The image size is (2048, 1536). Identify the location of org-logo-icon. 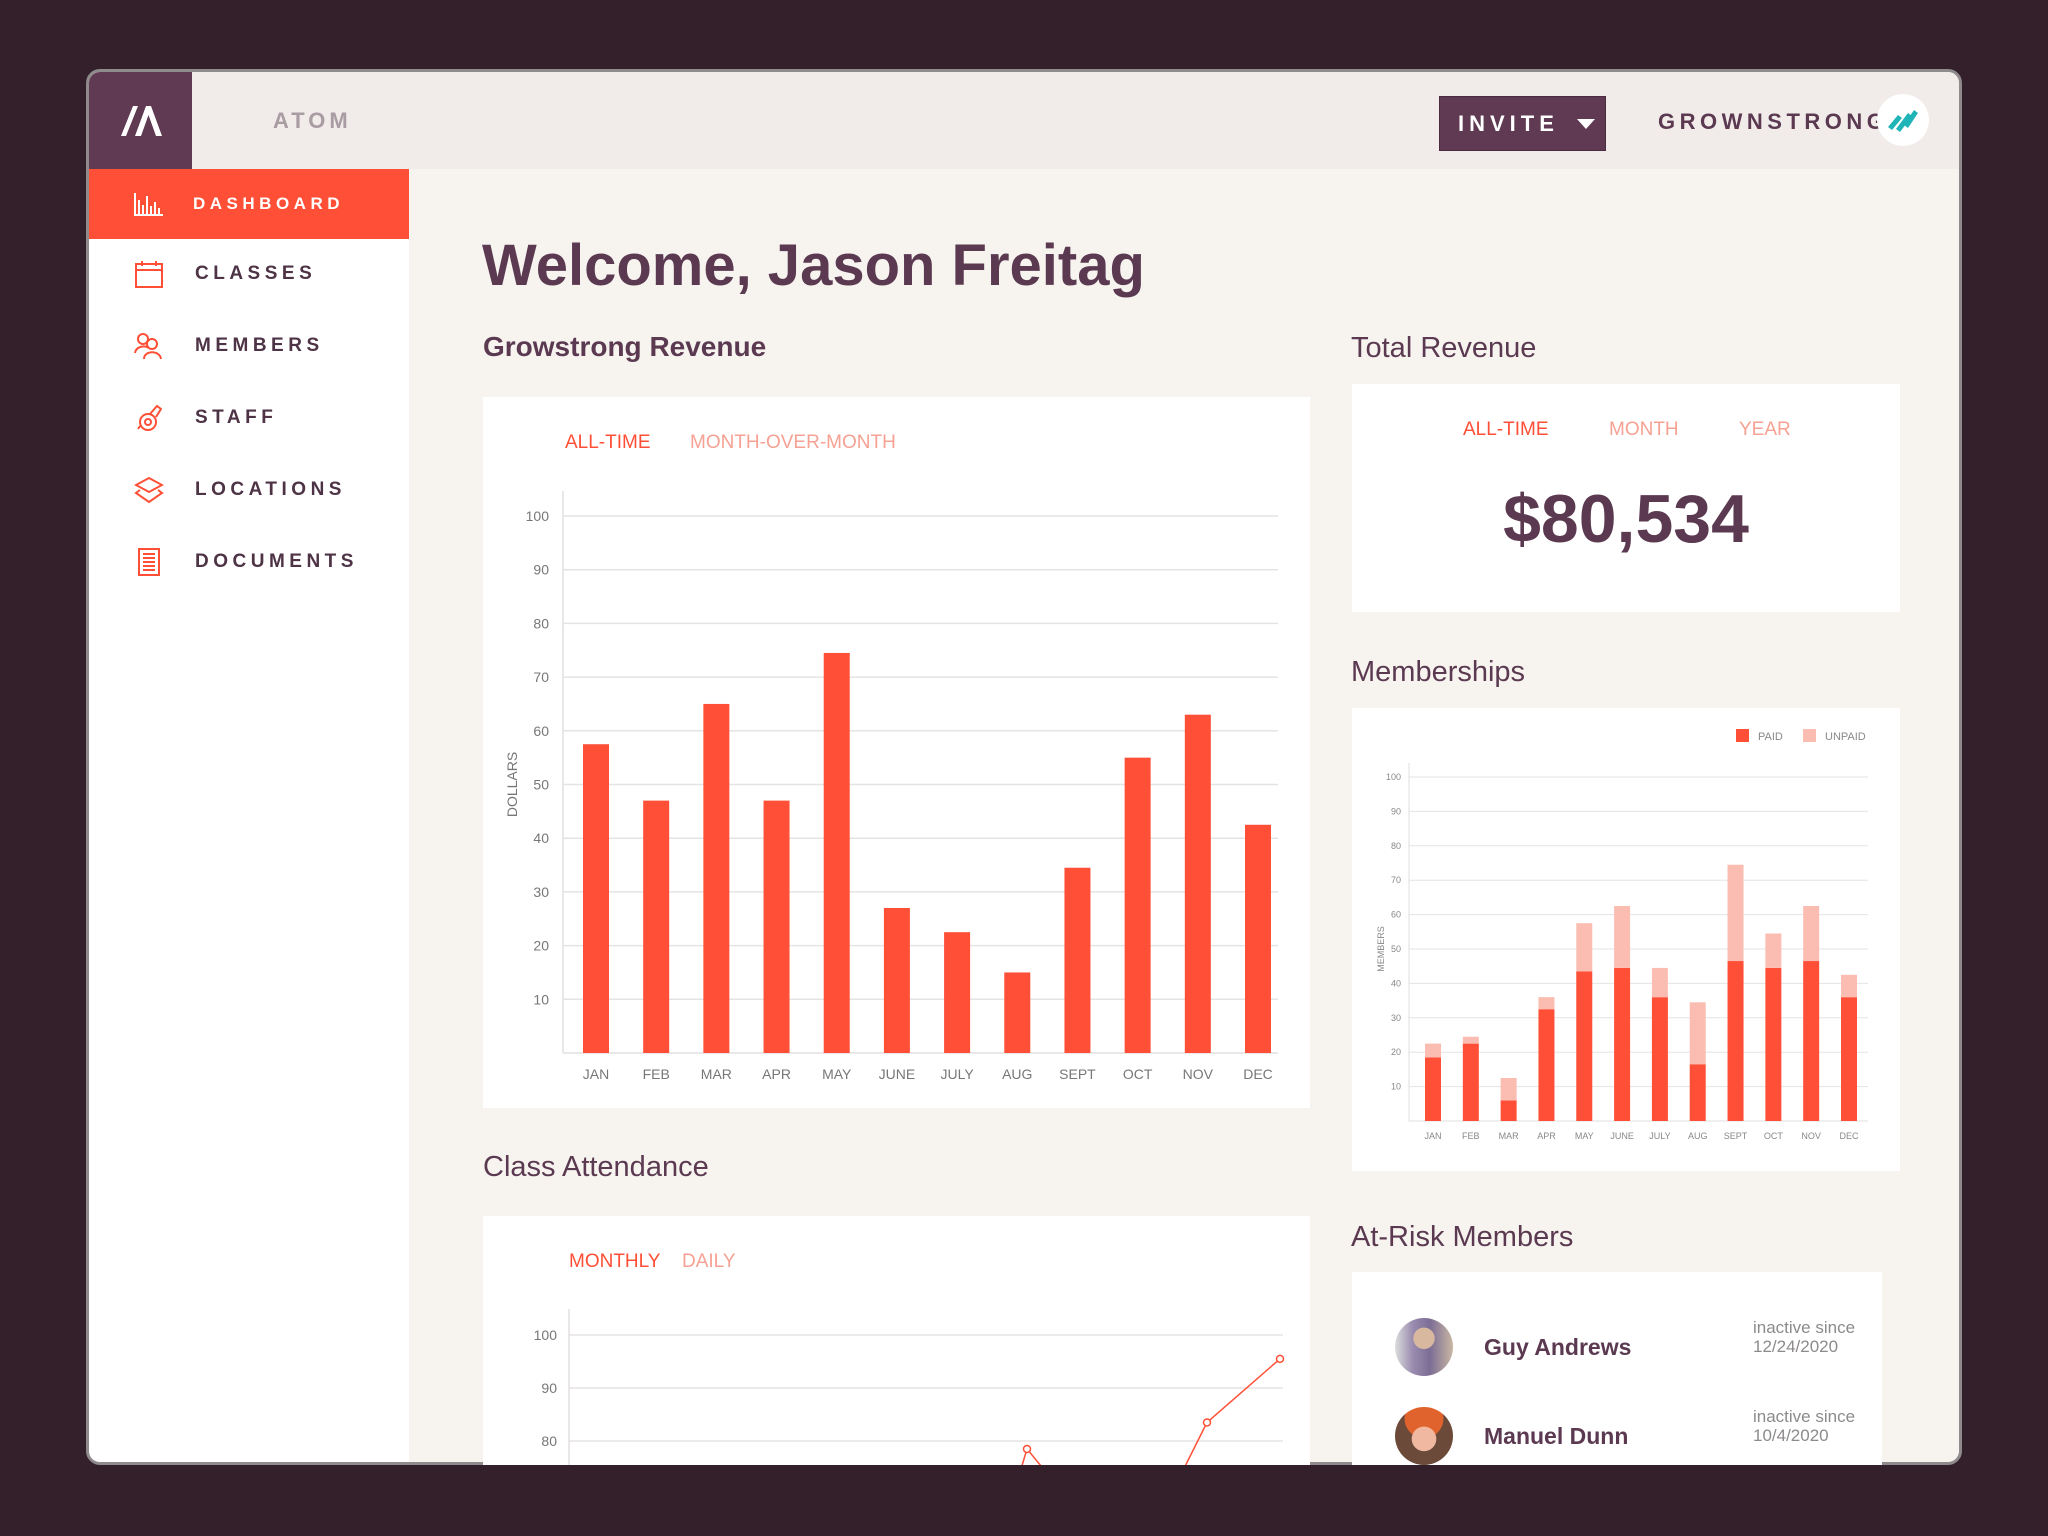
(1903, 121).